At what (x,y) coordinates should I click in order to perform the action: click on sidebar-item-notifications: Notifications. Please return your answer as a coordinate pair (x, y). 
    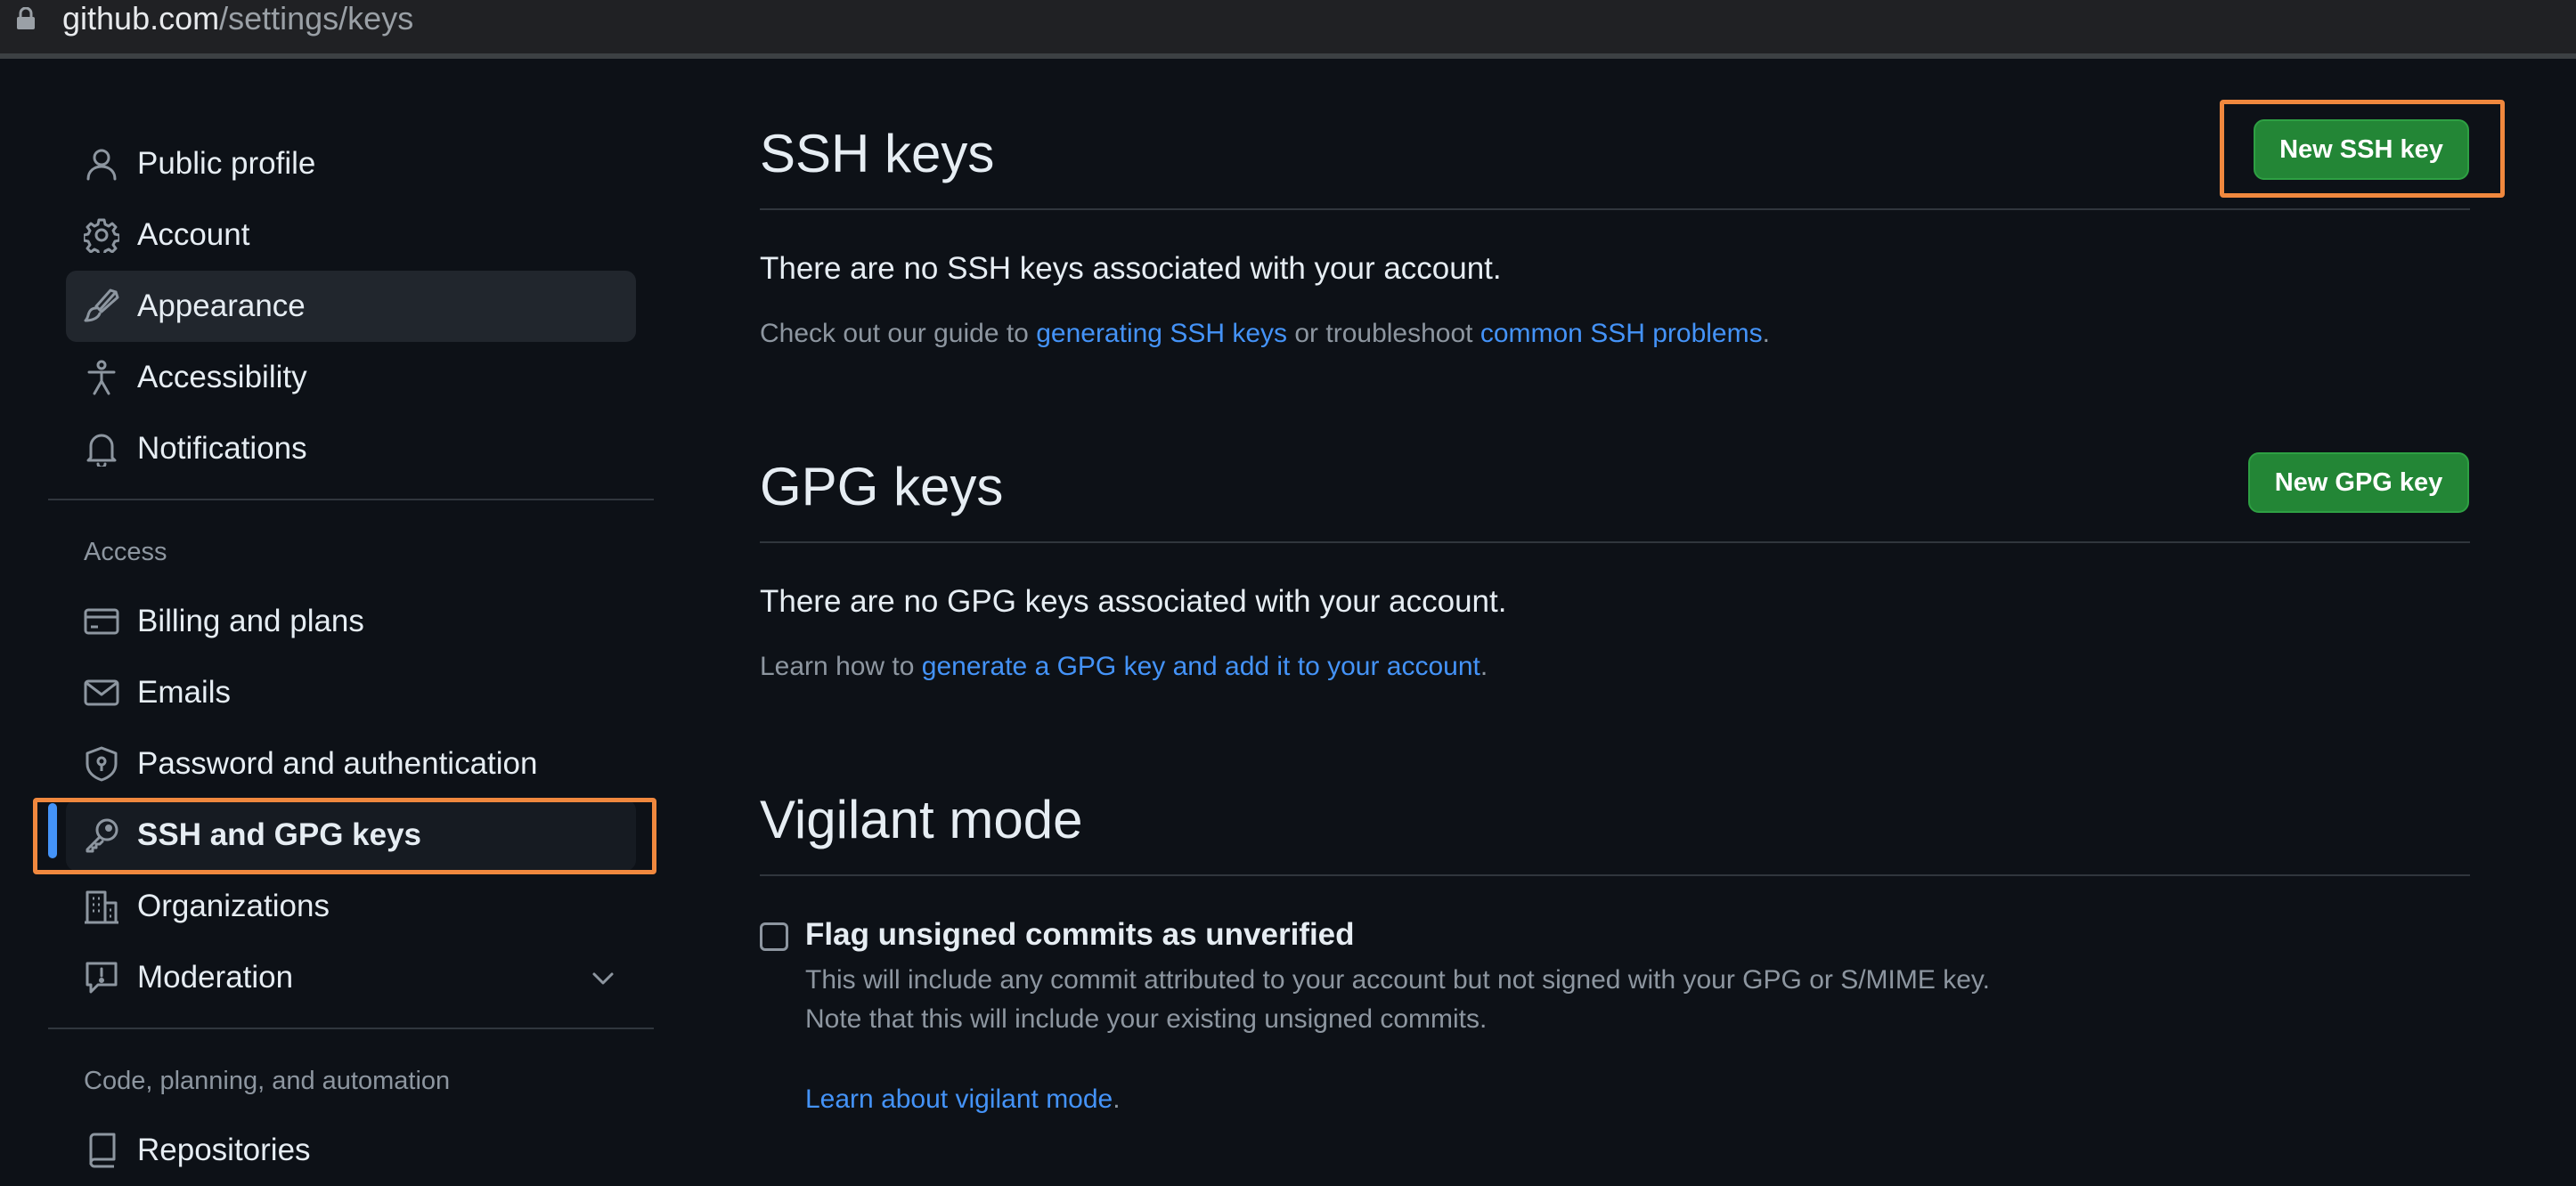
    Looking at the image, I should click on (351, 449).